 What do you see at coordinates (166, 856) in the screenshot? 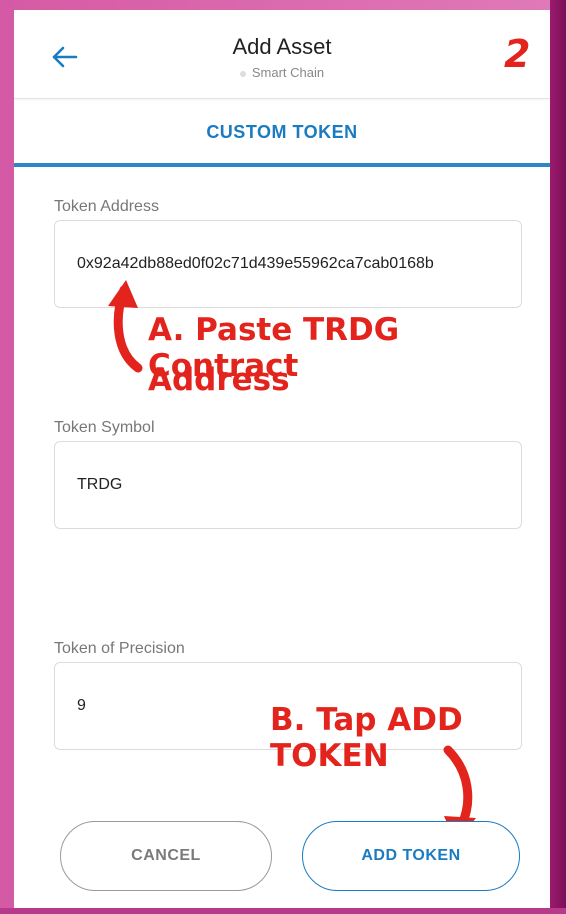
I see `cancel-button: CANCEL` at bounding box center [166, 856].